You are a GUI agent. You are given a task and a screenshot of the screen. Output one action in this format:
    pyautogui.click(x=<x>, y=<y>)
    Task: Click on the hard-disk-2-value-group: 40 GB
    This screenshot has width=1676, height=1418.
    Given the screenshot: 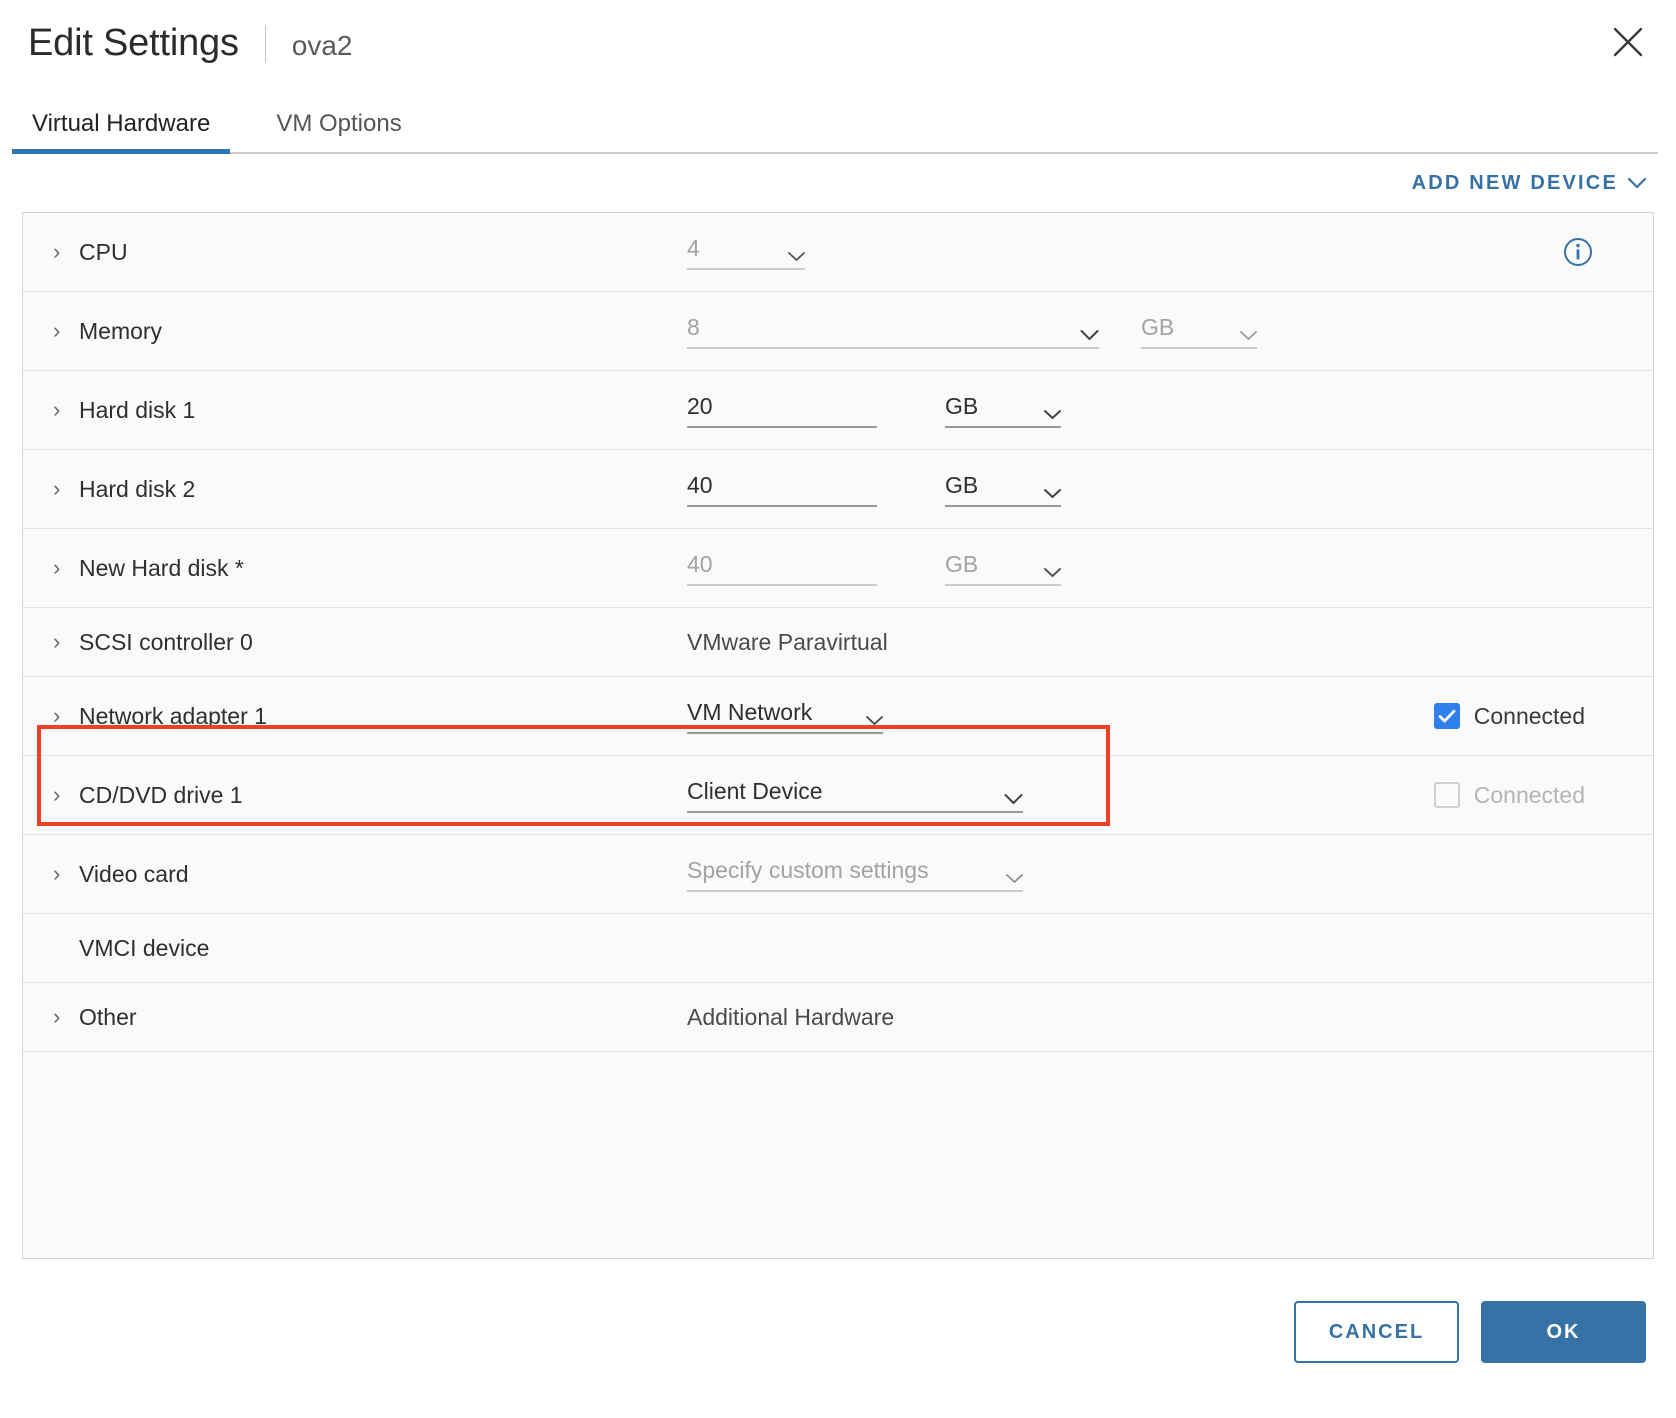 What is the action you would take?
    pyautogui.click(x=874, y=489)
    